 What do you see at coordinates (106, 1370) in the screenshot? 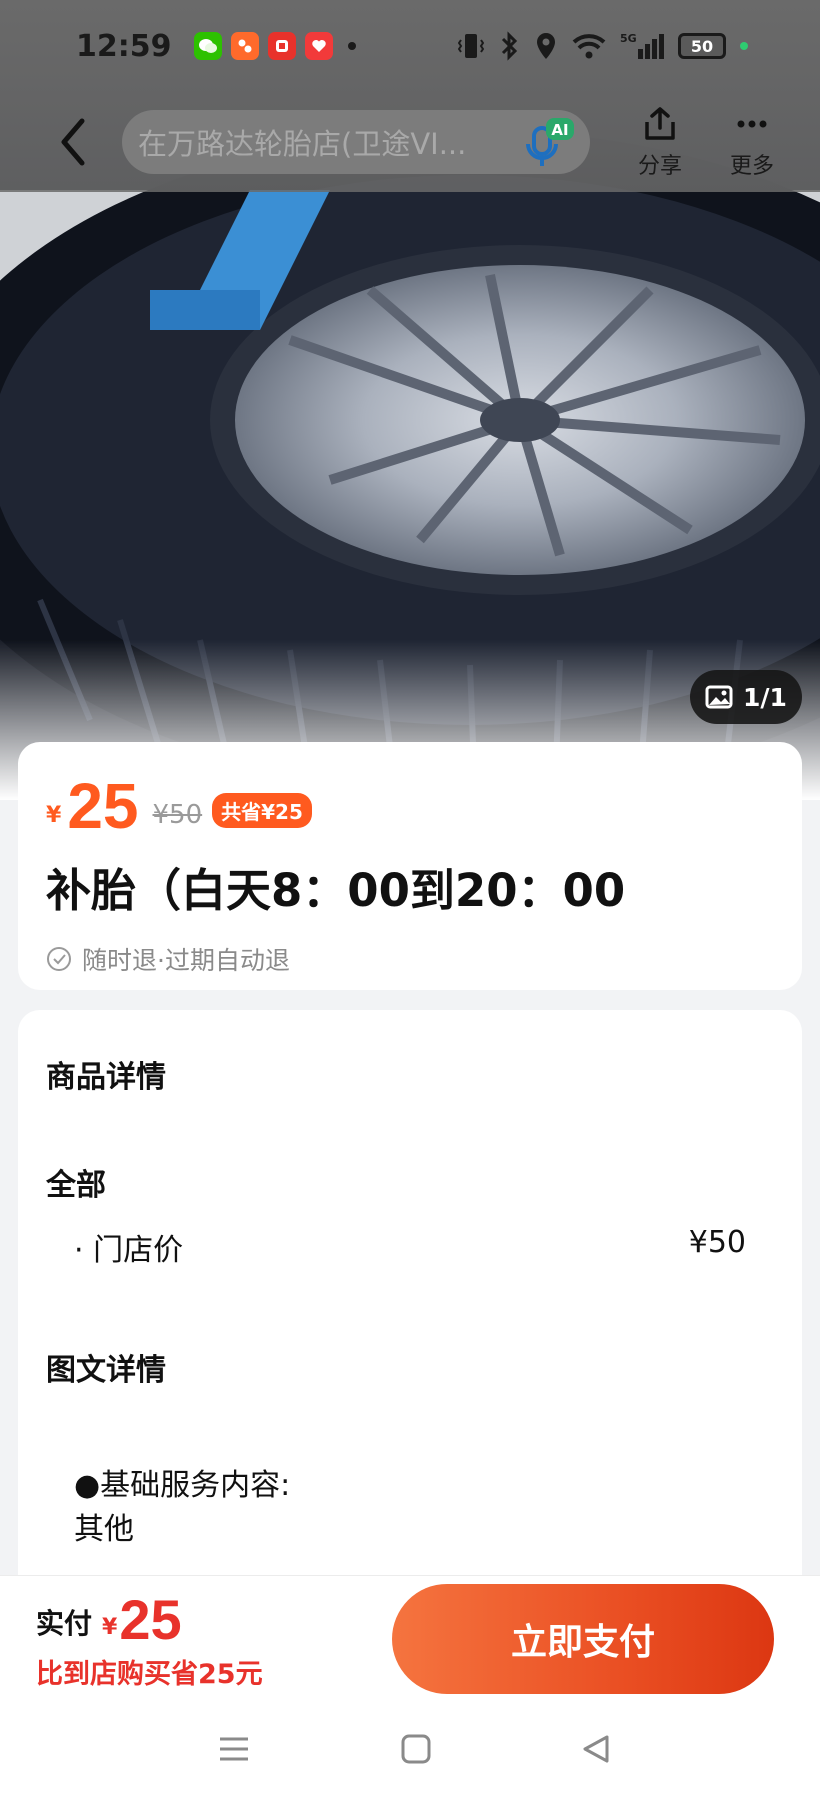
I see `rich-details-title: 图文详情` at bounding box center [106, 1370].